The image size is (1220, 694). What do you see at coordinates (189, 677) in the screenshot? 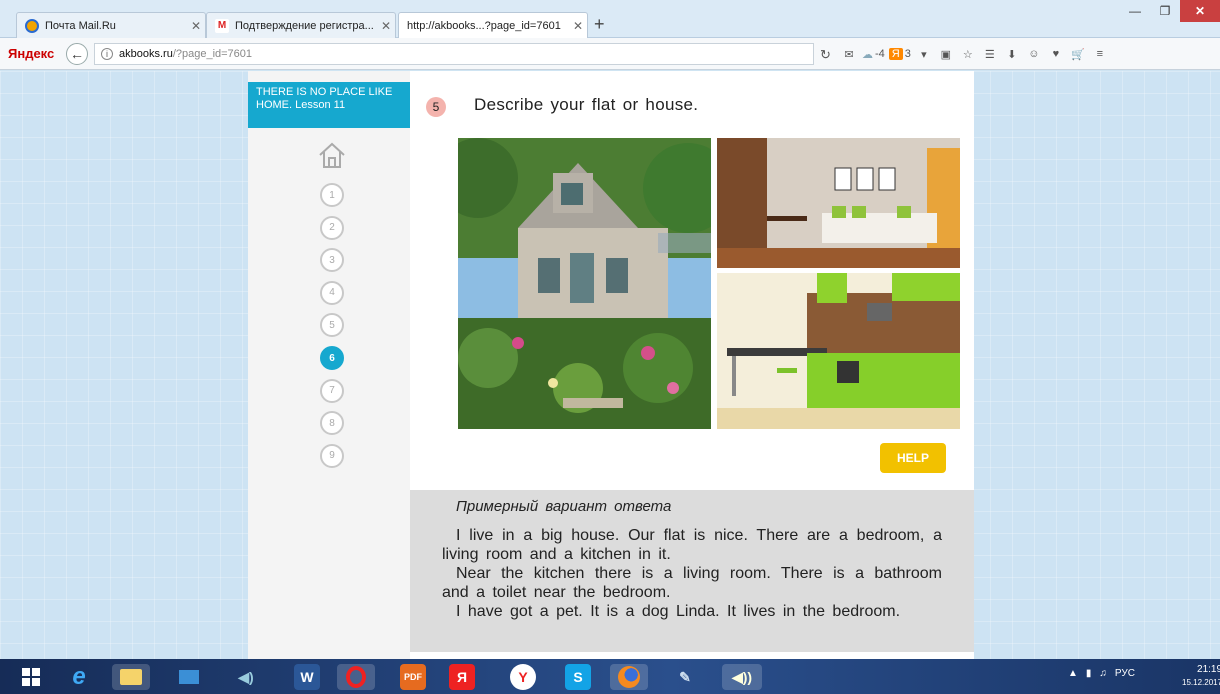
I see `mail-app-icon` at bounding box center [189, 677].